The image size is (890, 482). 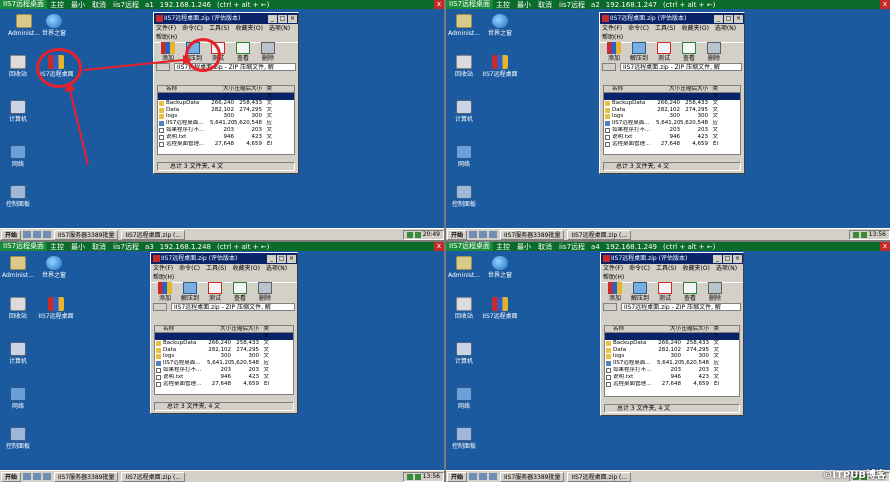 What do you see at coordinates (226, 116) in the screenshot?
I see `table-row: logs 300 300 文` at bounding box center [226, 116].